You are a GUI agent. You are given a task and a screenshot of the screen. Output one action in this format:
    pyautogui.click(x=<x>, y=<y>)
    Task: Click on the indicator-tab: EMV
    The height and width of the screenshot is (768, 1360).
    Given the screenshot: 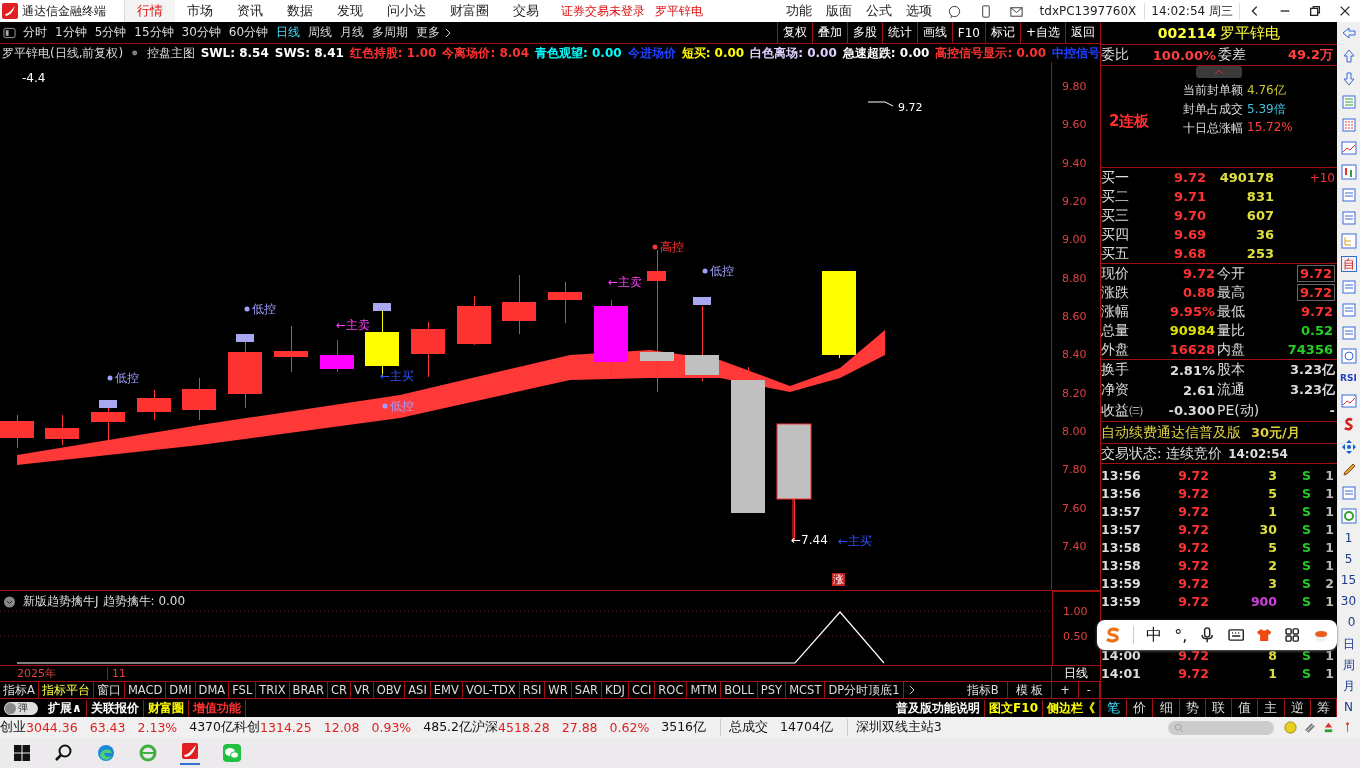 What is the action you would take?
    pyautogui.click(x=446, y=690)
    